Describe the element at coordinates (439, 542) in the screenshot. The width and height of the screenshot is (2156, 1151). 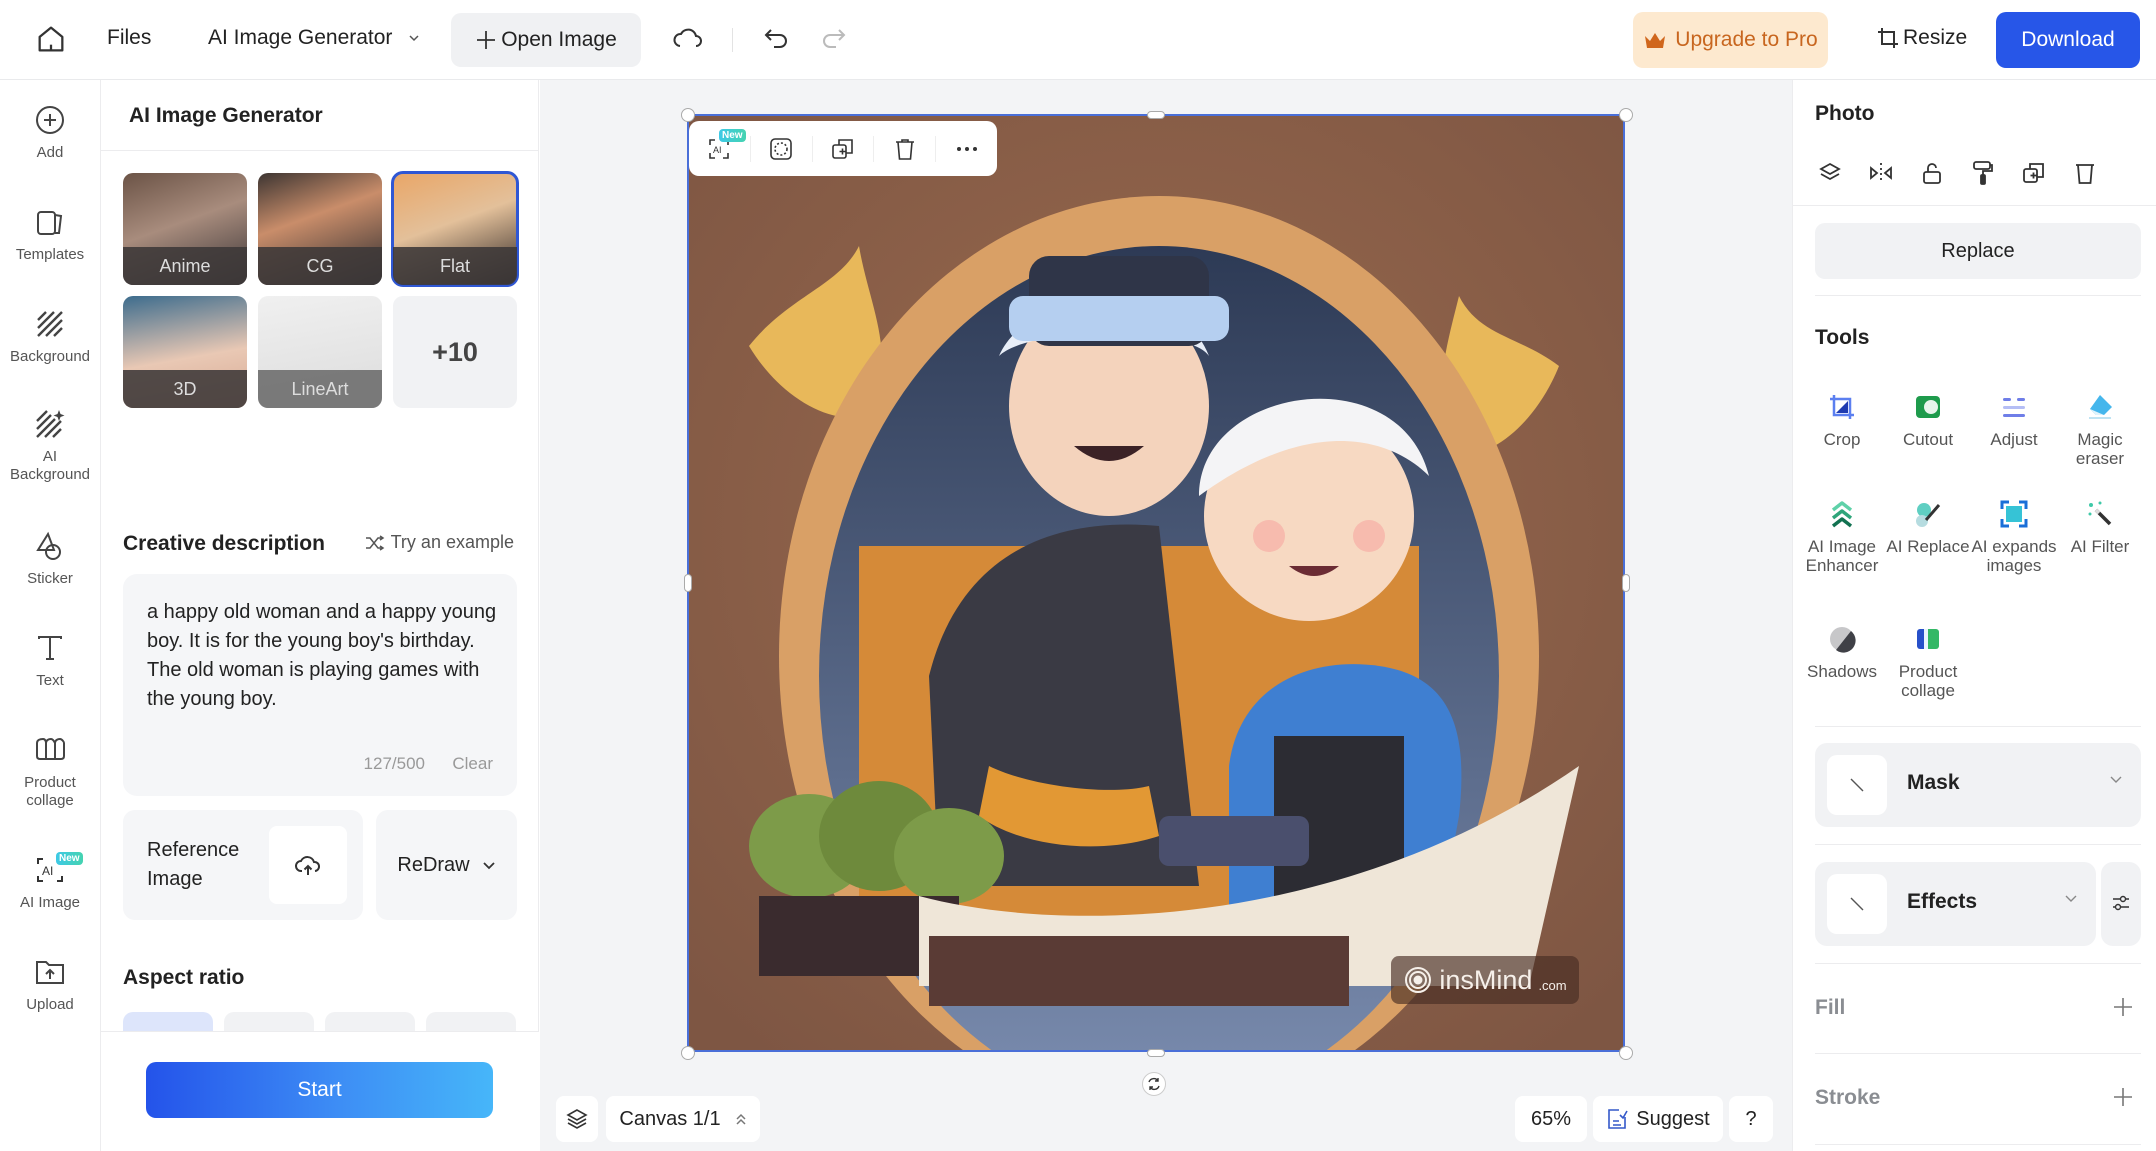
I see `try-example-button: Try an example` at that location.